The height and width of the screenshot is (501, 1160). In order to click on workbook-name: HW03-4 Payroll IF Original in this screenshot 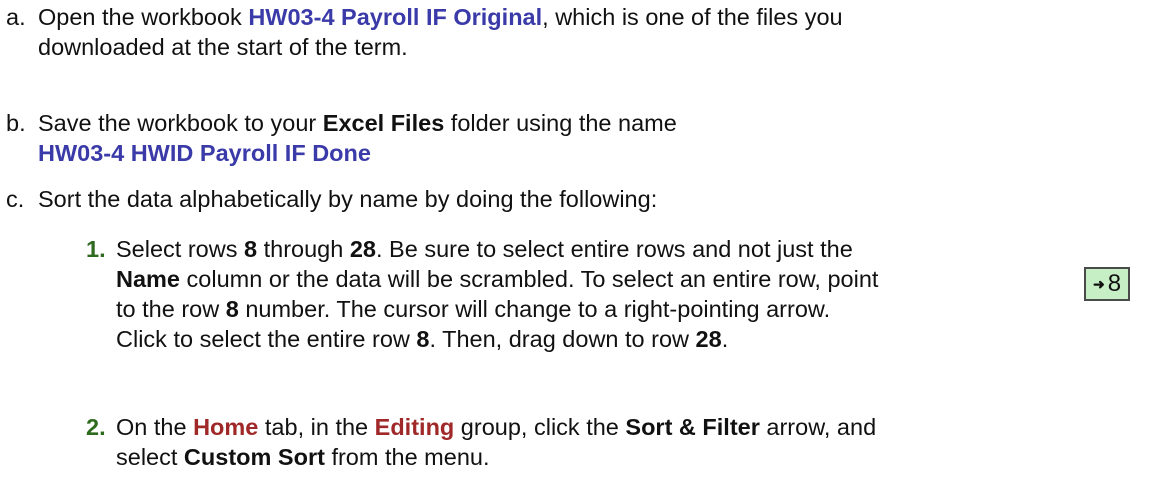, I will do `click(395, 17)`.